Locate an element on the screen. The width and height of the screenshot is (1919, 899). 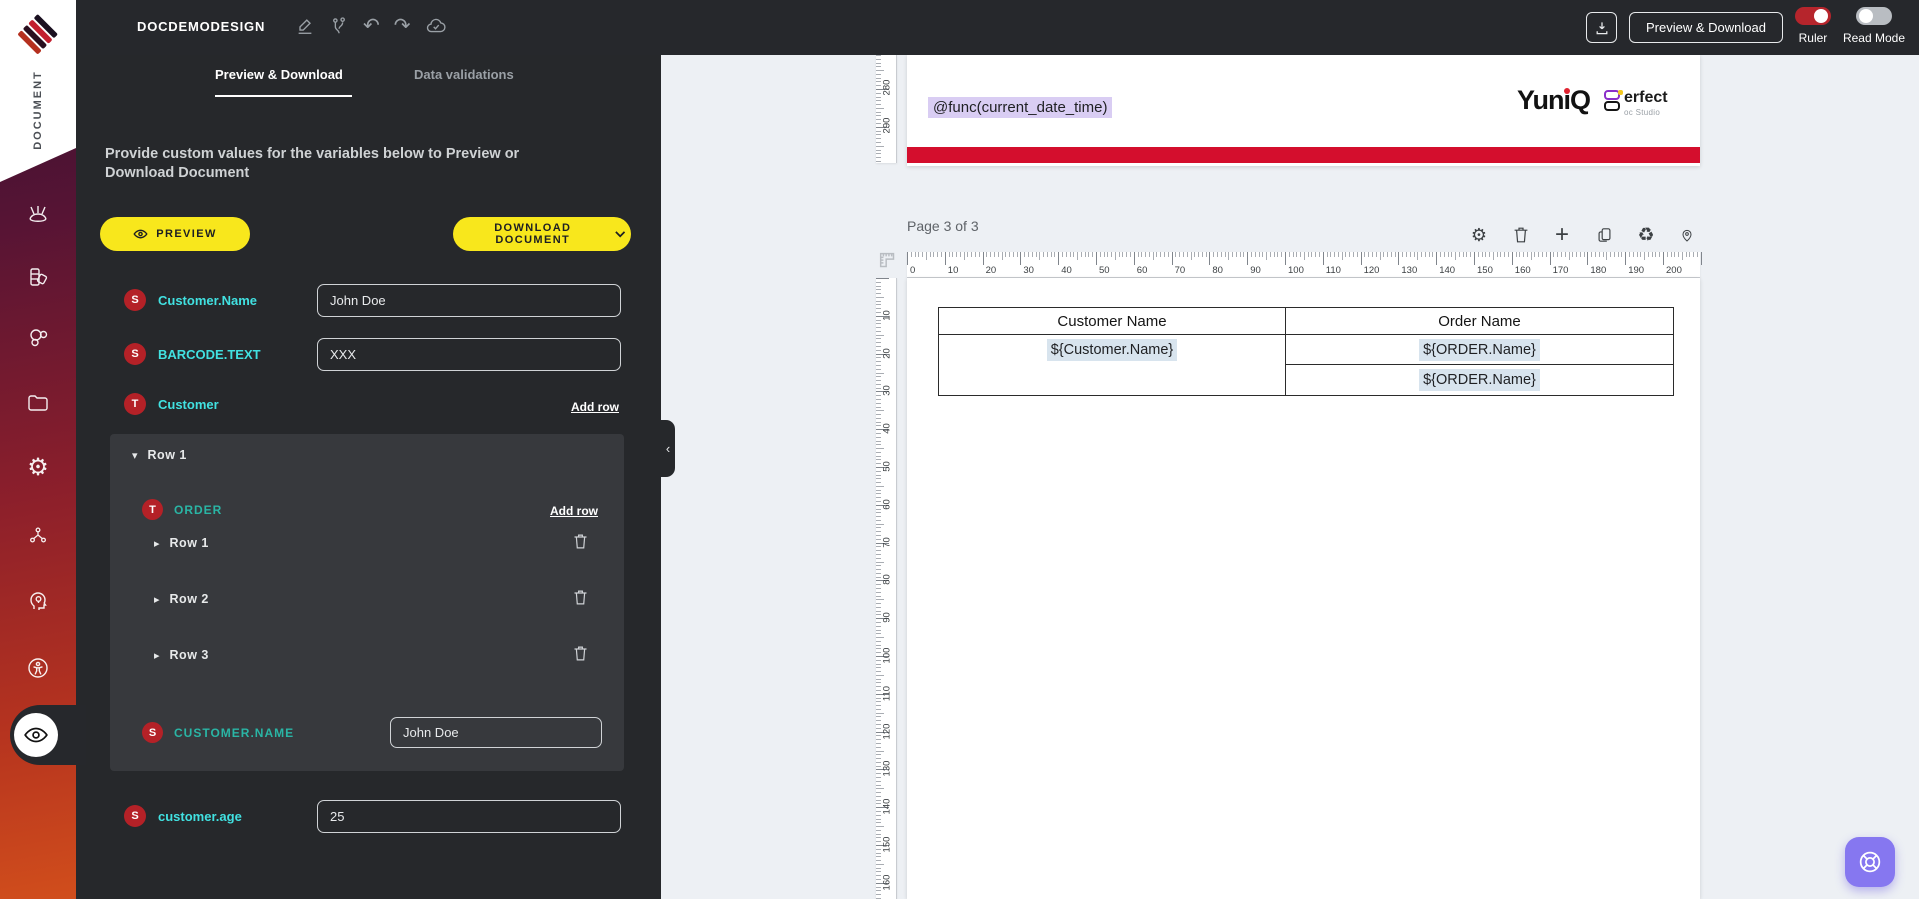
page-recycle-icon: ♻ is located at coordinates (1646, 235).